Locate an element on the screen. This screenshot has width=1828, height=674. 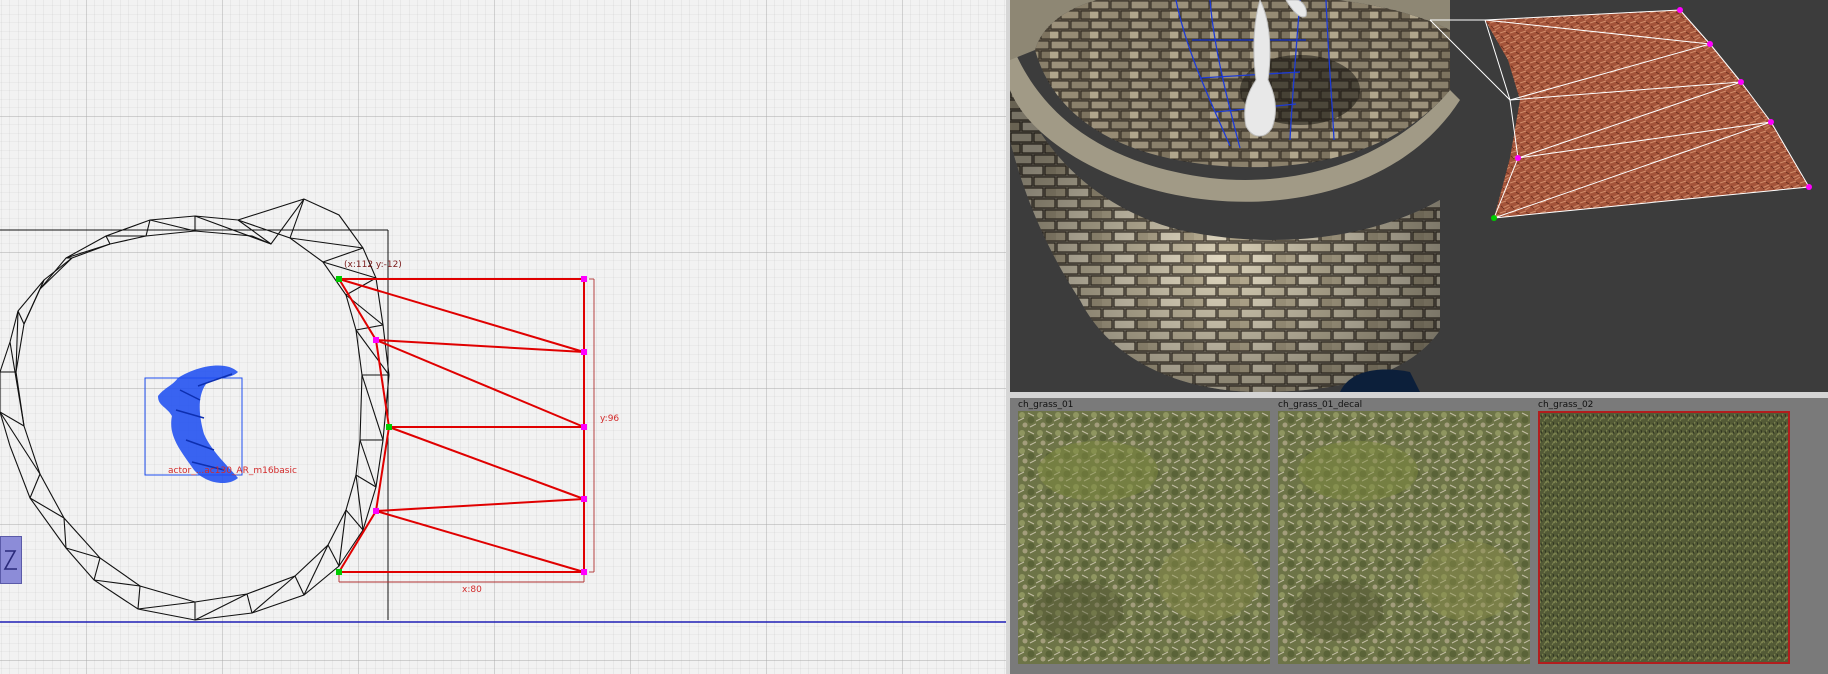
vertex-coordinate-readout: (x:112 y:-12) is located at coordinates (373, 265).